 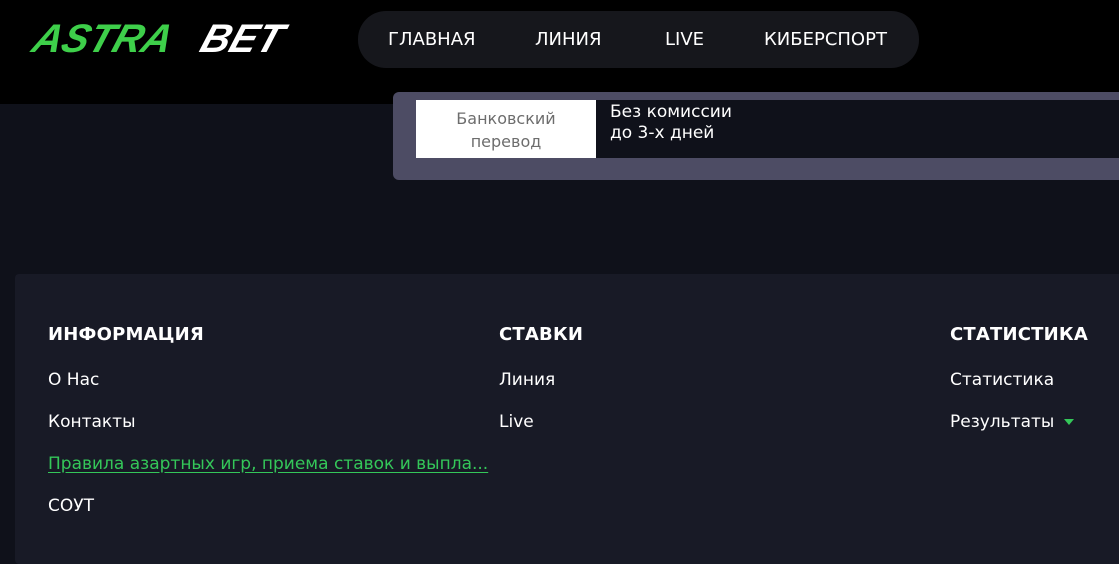 What do you see at coordinates (541, 334) in the screenshot?
I see `footer-title-bets: СТАВКИ` at bounding box center [541, 334].